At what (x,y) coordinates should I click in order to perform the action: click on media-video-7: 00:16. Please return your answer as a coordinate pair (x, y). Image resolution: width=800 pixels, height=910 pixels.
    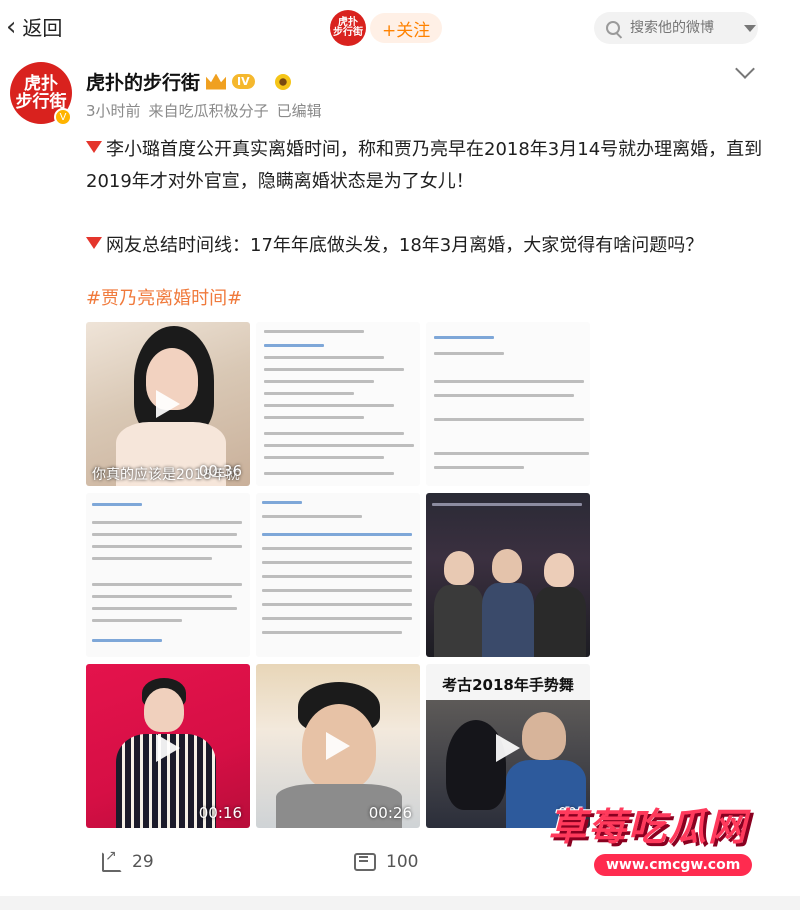
    Looking at the image, I should click on (168, 746).